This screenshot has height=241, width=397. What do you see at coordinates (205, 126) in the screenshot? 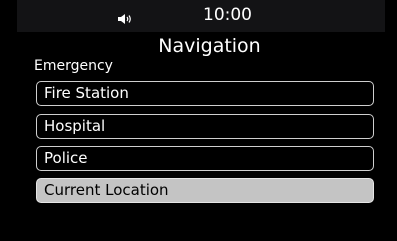
I see `menu-item-hospital: Hospital` at bounding box center [205, 126].